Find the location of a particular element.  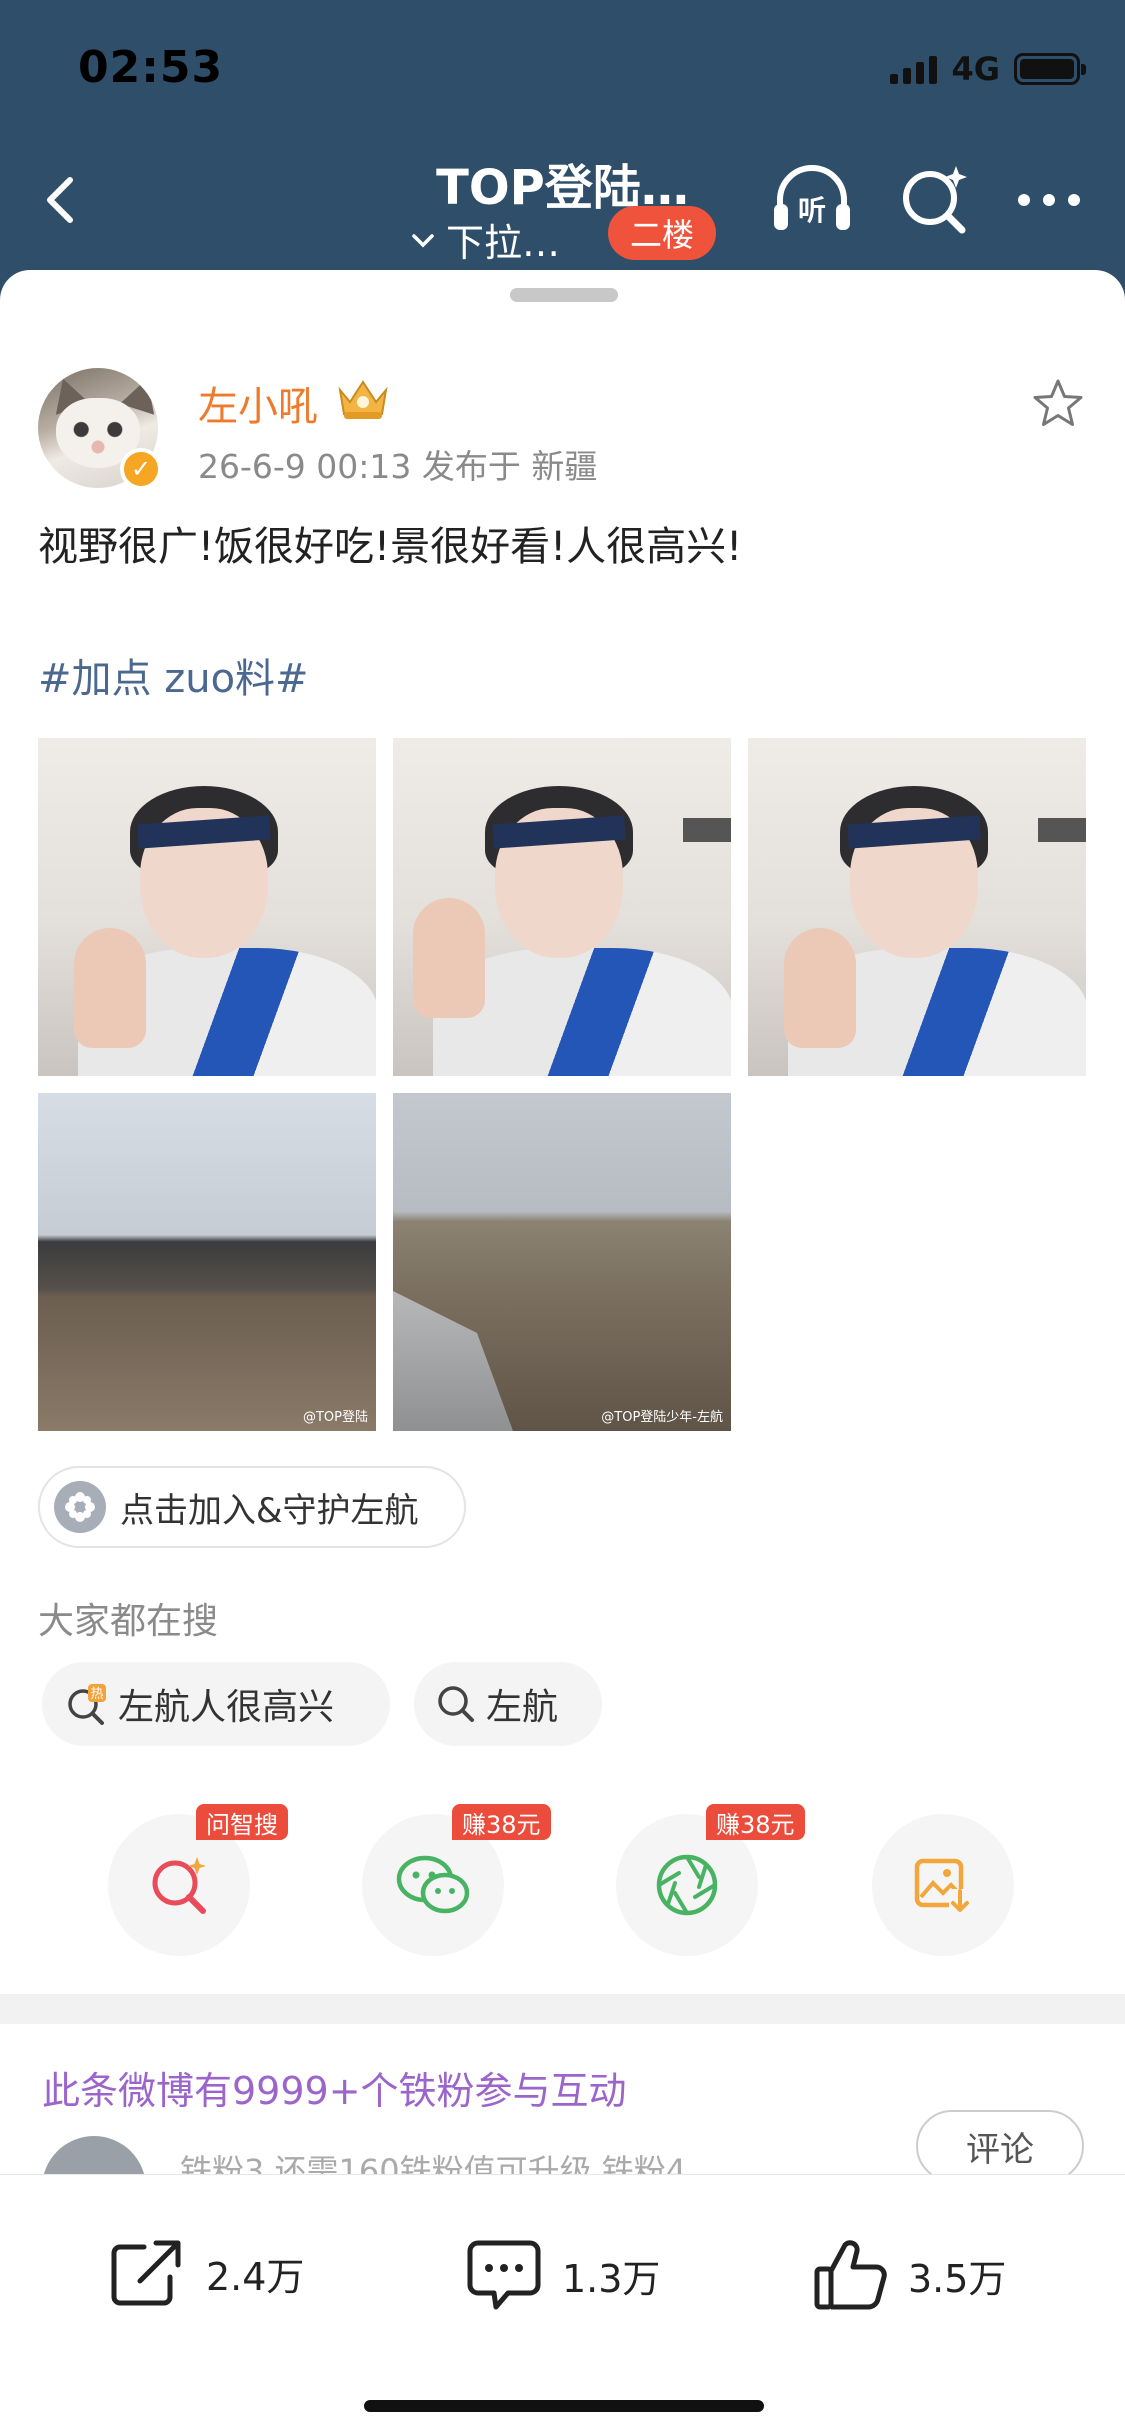

more-icon is located at coordinates (1049, 200).